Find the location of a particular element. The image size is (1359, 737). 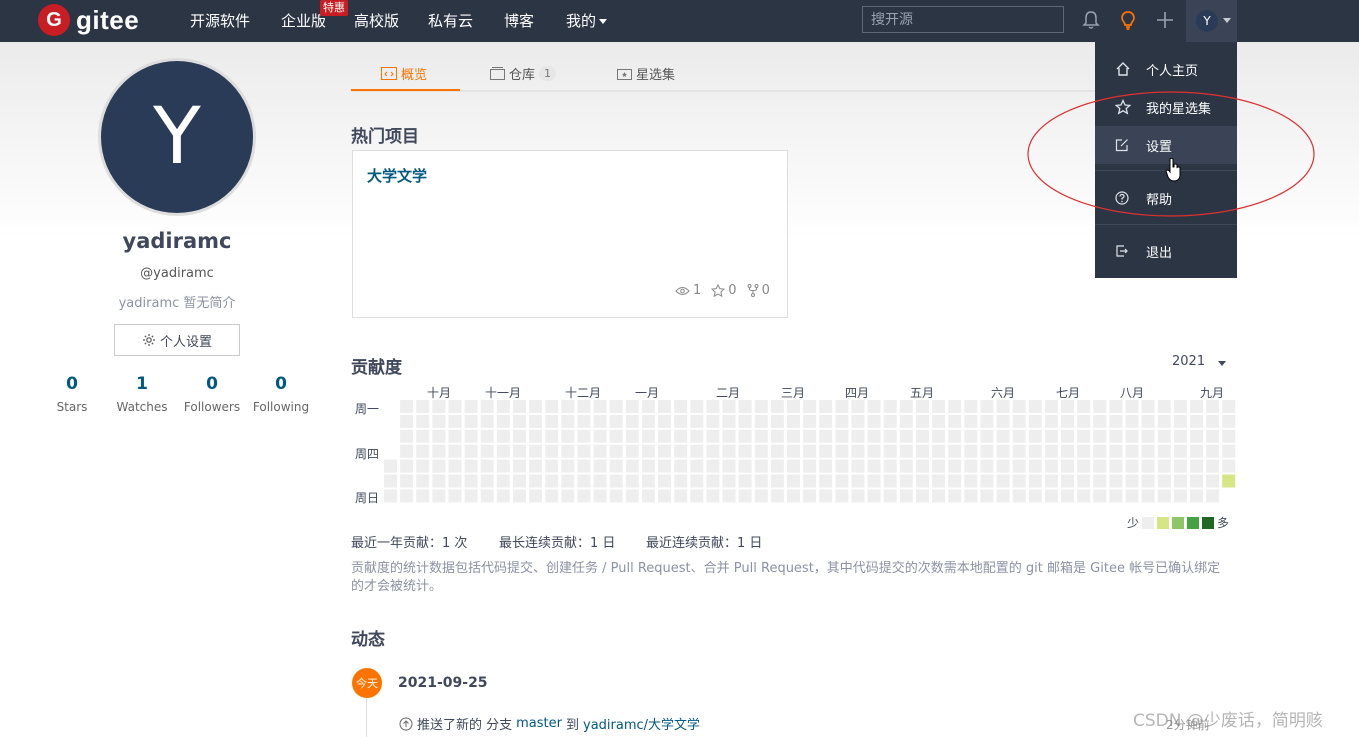

gitee-logo: G gitee is located at coordinates (88, 20).